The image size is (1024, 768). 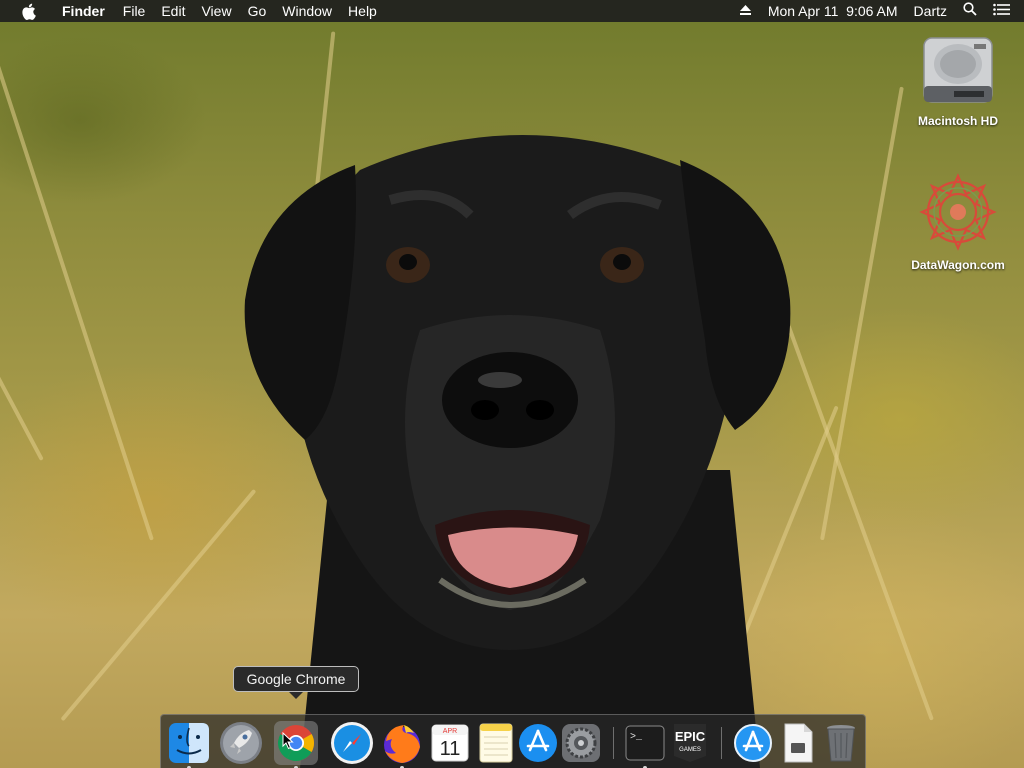 I want to click on safari-icon, so click(x=352, y=743).